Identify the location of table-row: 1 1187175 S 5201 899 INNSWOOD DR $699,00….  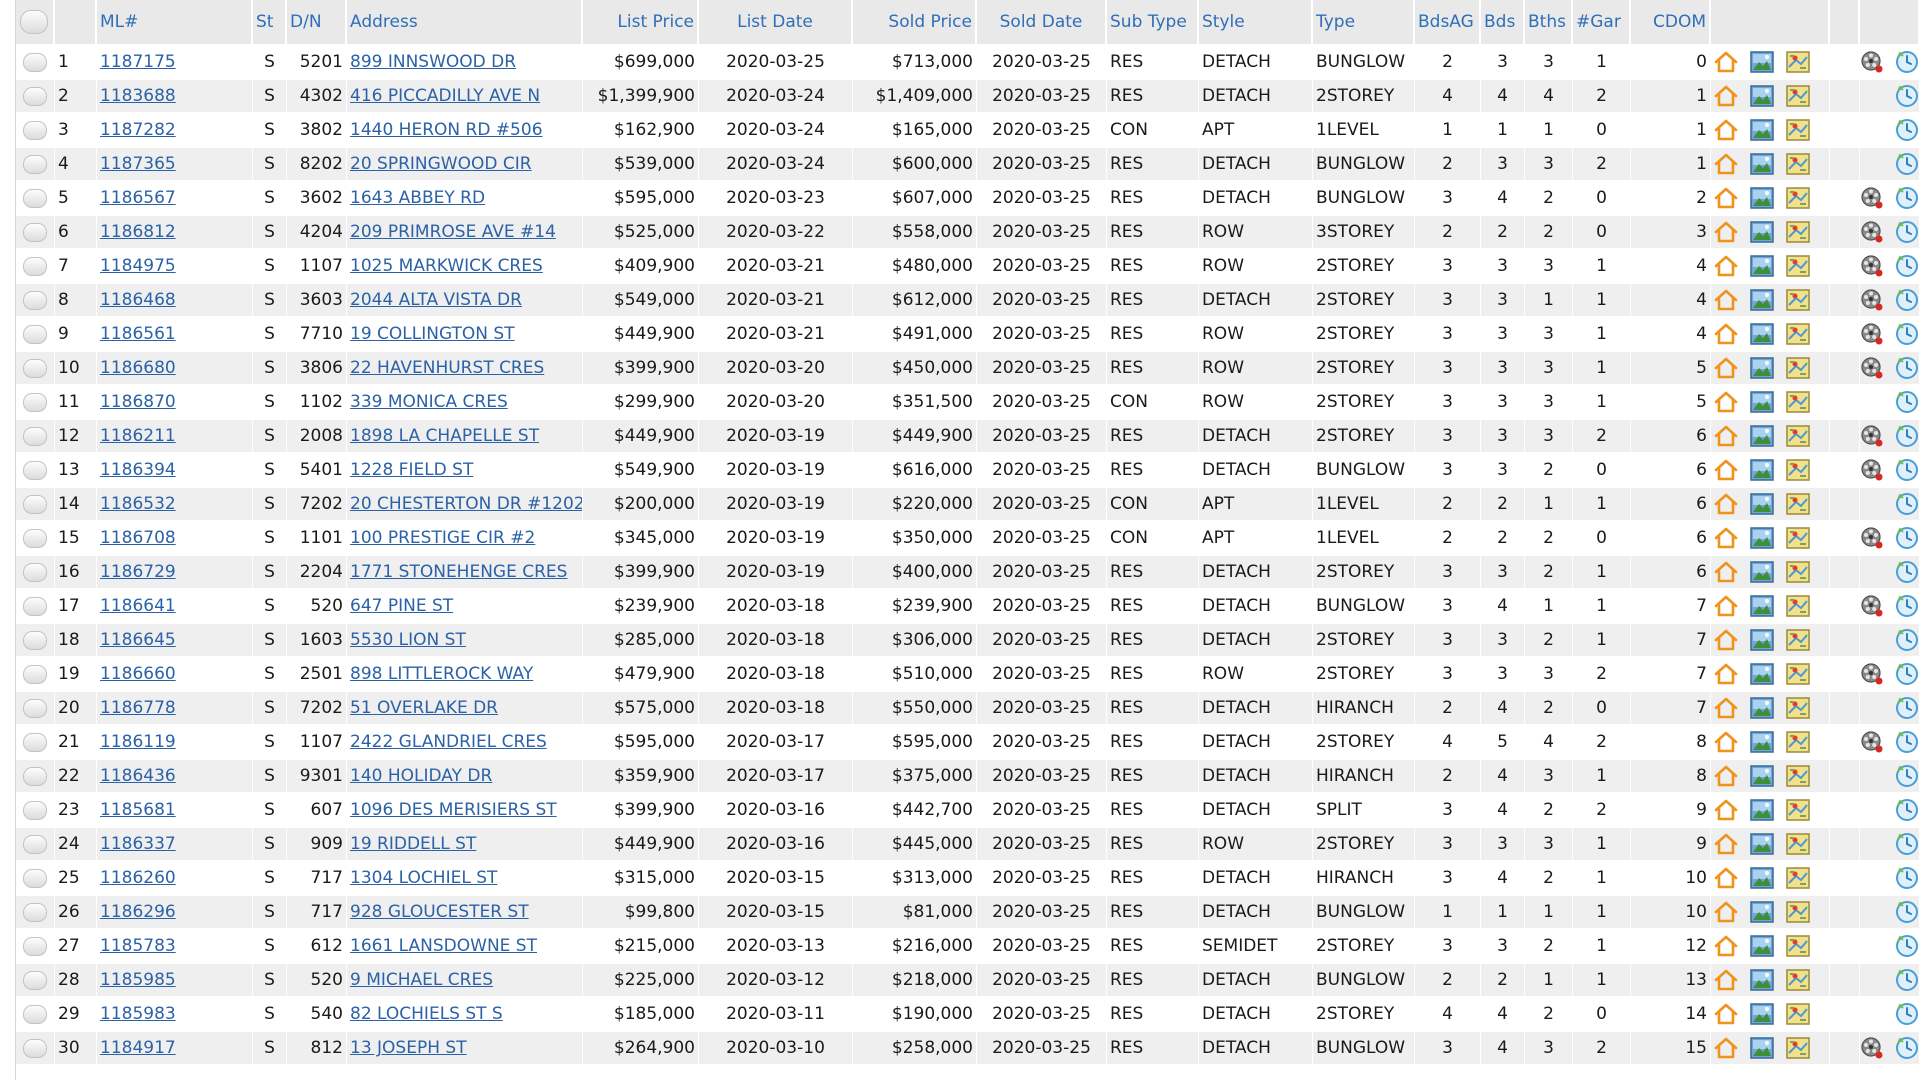
(967, 63).